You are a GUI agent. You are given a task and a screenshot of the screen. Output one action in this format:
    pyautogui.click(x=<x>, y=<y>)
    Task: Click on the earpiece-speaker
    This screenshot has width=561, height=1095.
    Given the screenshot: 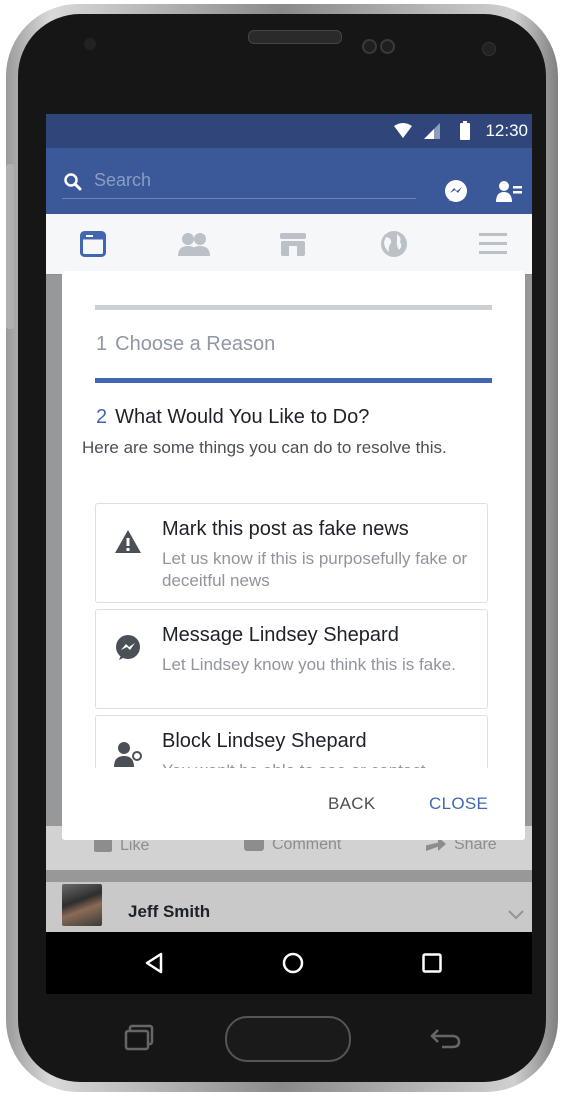 What is the action you would take?
    pyautogui.click(x=295, y=37)
    